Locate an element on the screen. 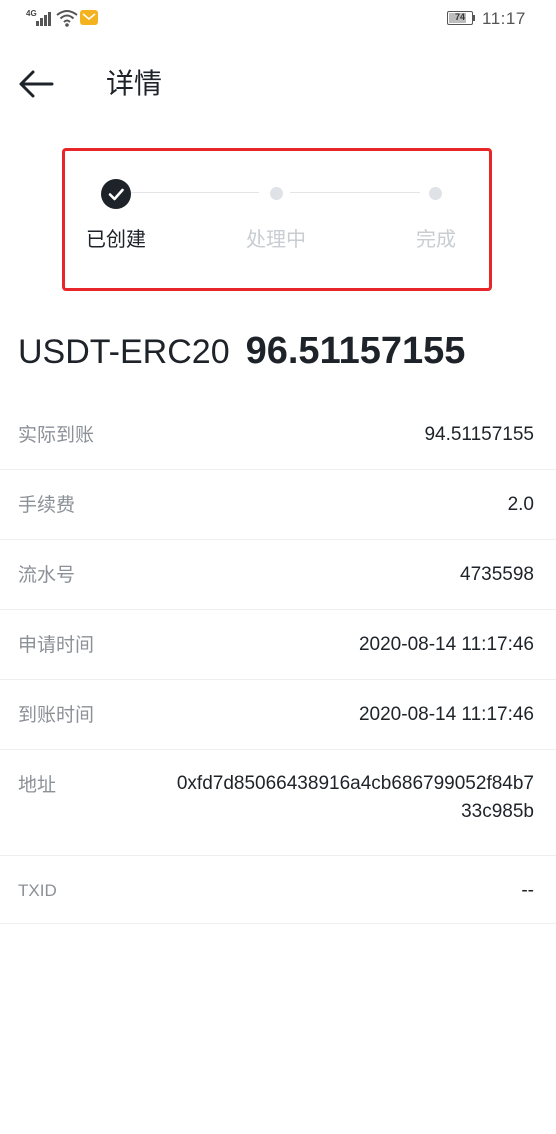 This screenshot has height=1134, width=556. detail-row-serial-number: 流水号 4735598 is located at coordinates (278, 575).